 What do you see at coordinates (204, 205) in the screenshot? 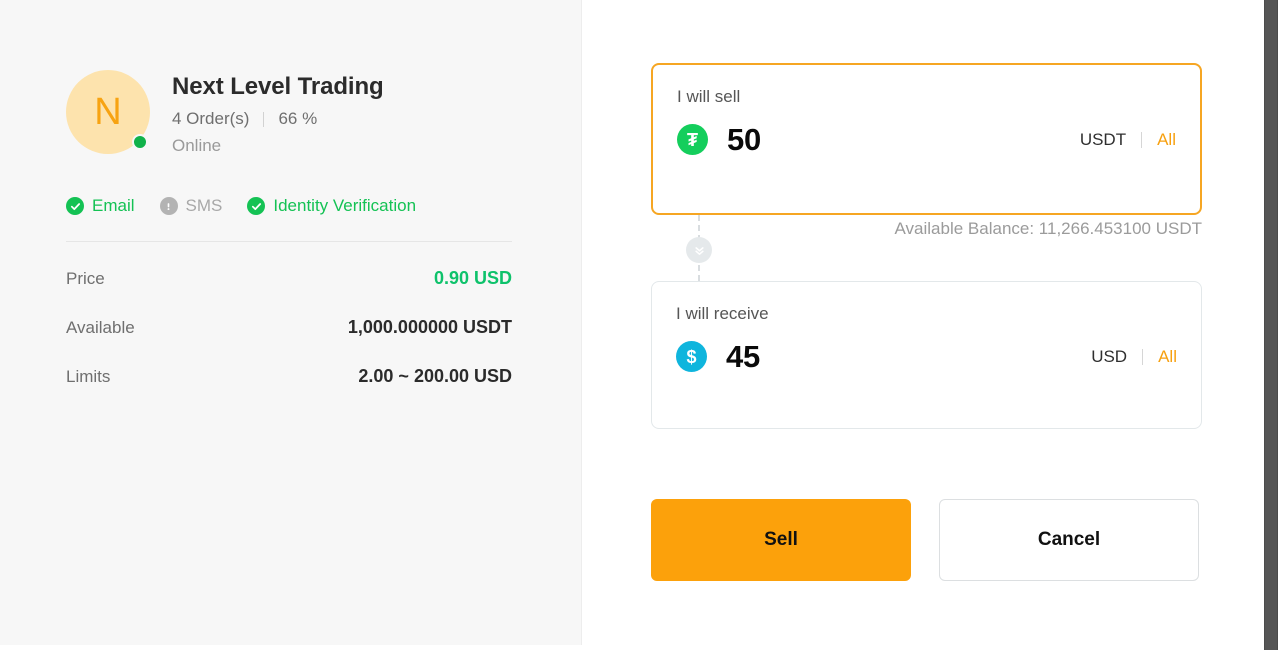
I see `verification-sms-label: SMS` at bounding box center [204, 205].